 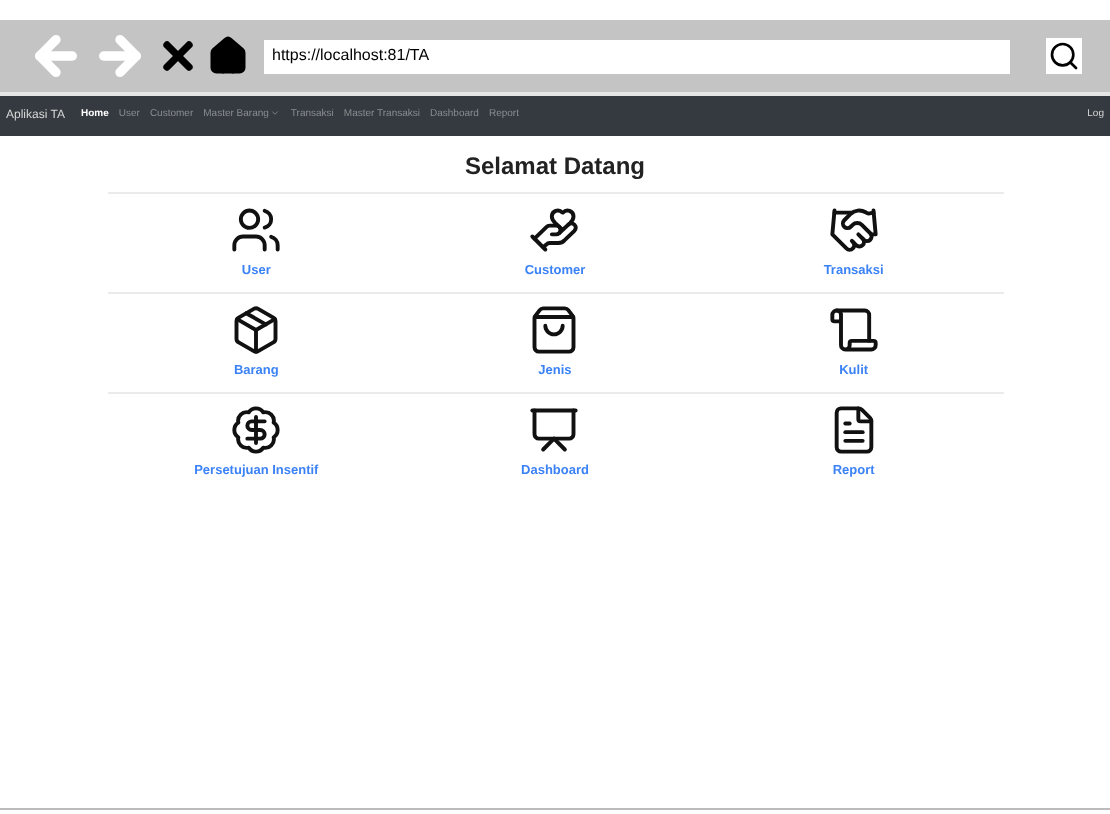 I want to click on box-icon, so click(x=256, y=329).